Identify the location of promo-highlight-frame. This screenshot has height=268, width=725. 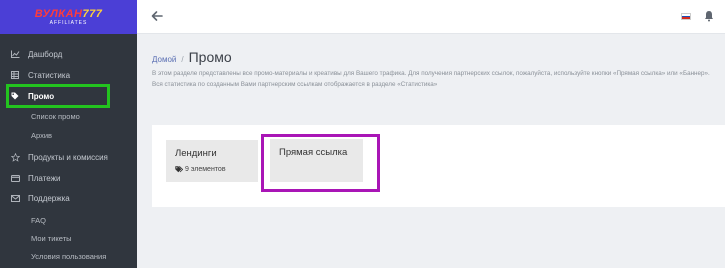
(58, 96).